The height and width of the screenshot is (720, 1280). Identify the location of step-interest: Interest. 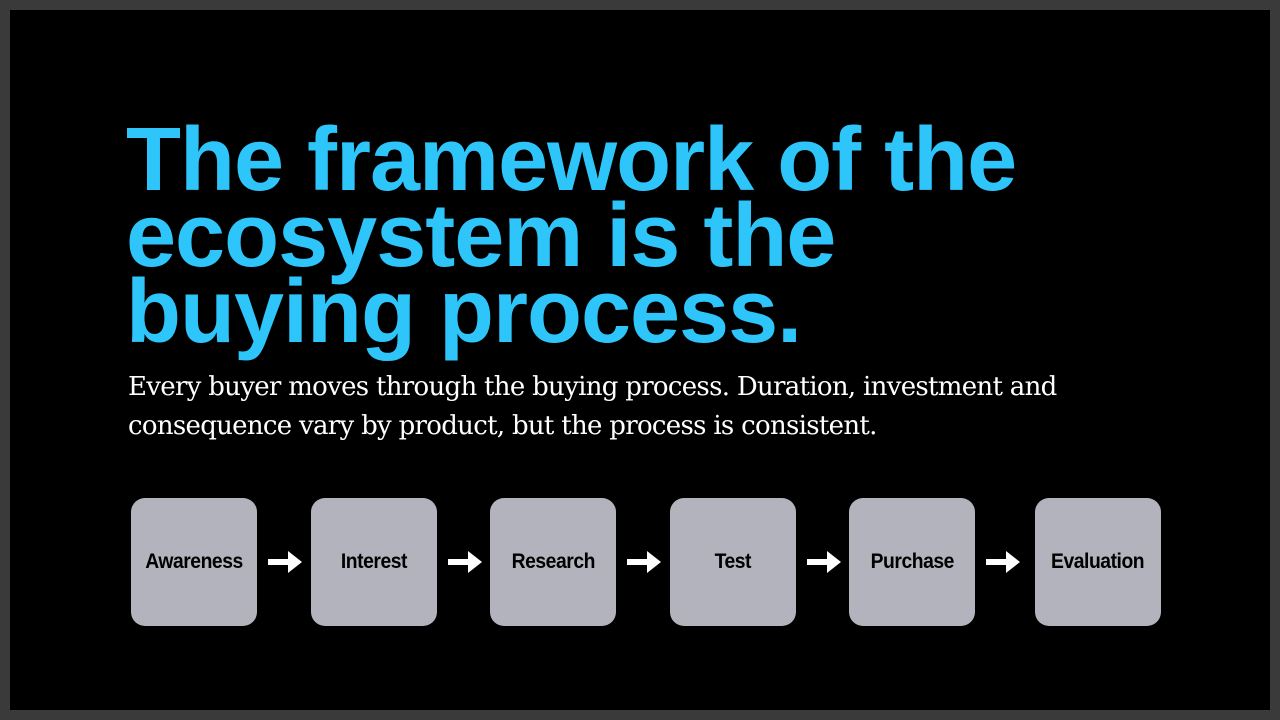
(374, 562).